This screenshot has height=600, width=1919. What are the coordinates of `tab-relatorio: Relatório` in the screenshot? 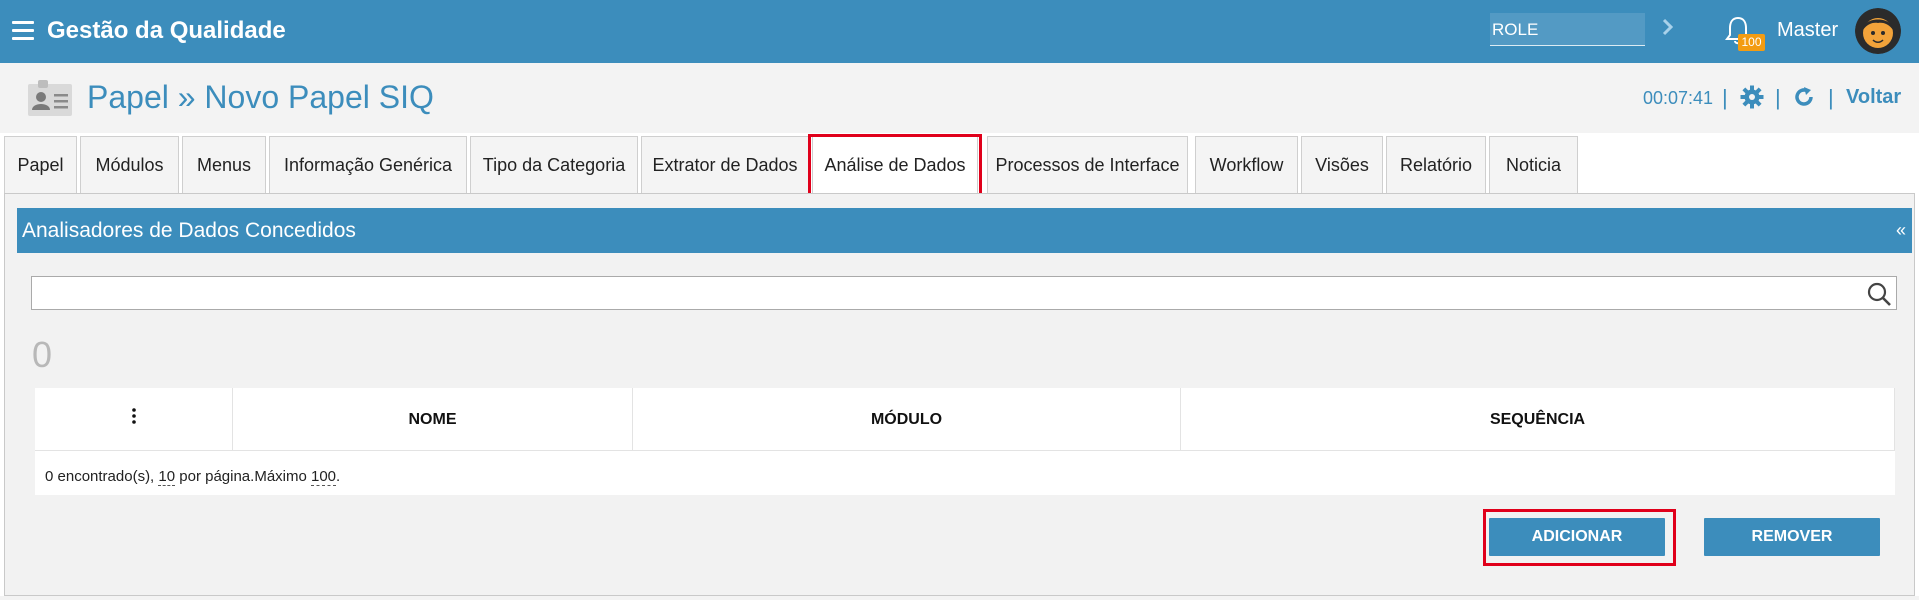 It's located at (1436, 165).